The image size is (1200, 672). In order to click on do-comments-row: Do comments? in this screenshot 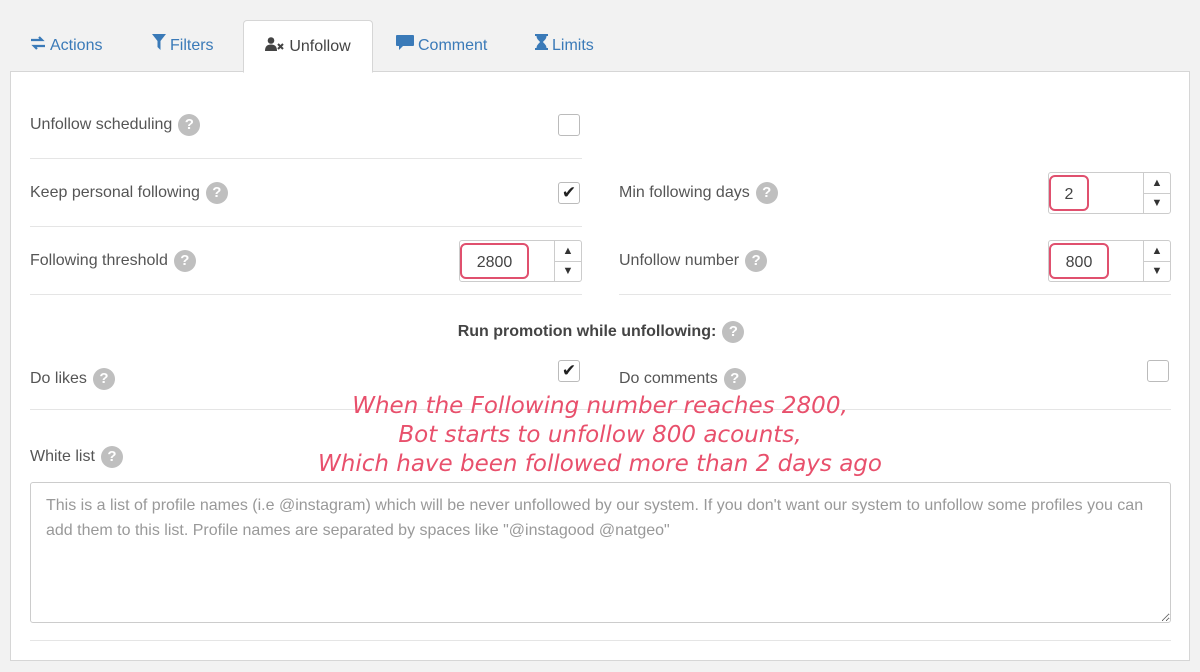, I will do `click(682, 379)`.